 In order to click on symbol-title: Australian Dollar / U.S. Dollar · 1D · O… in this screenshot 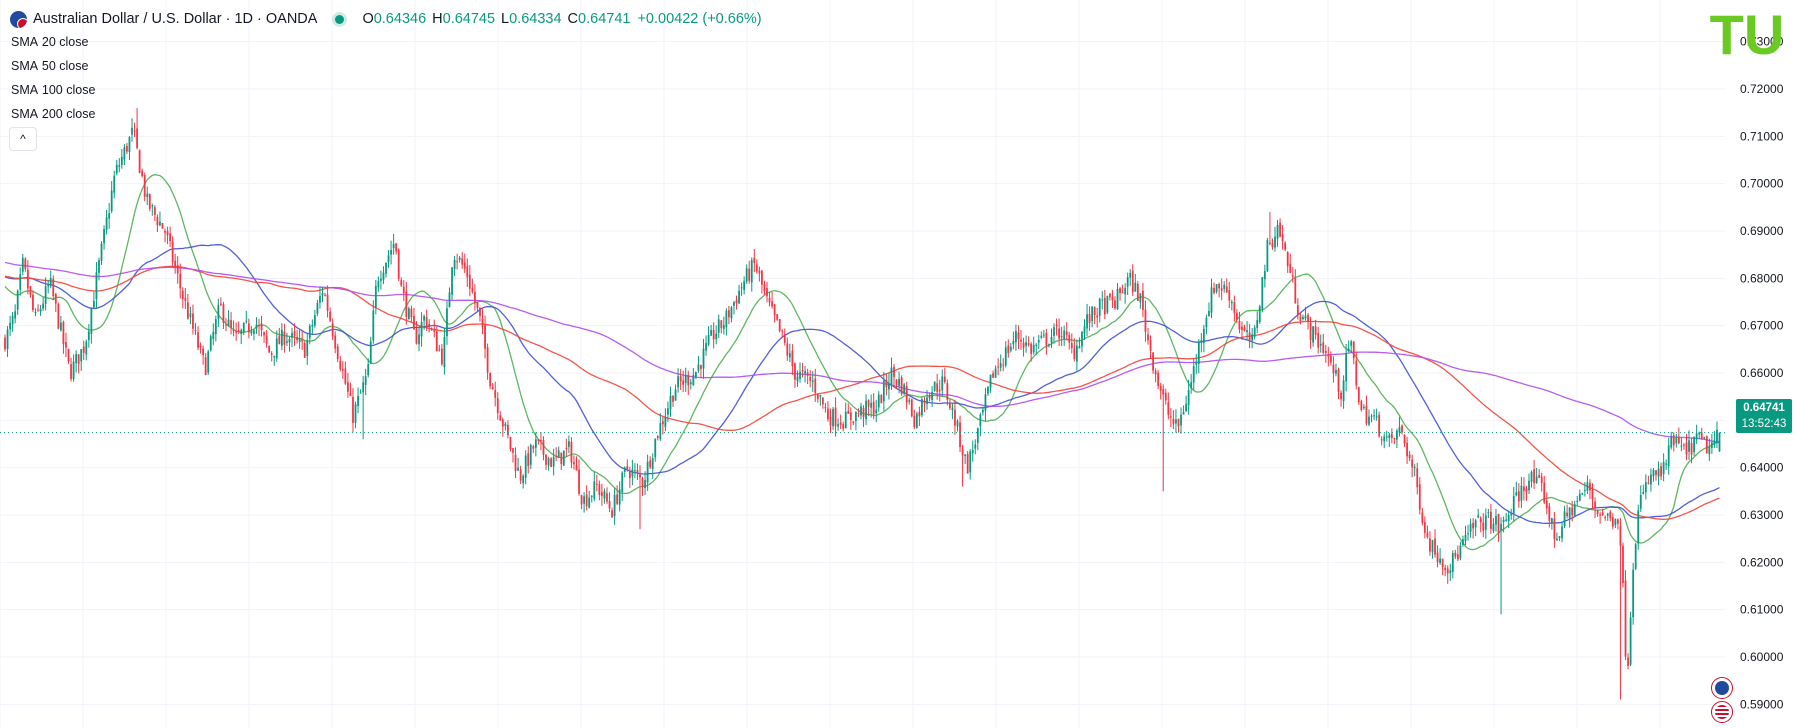, I will do `click(175, 19)`.